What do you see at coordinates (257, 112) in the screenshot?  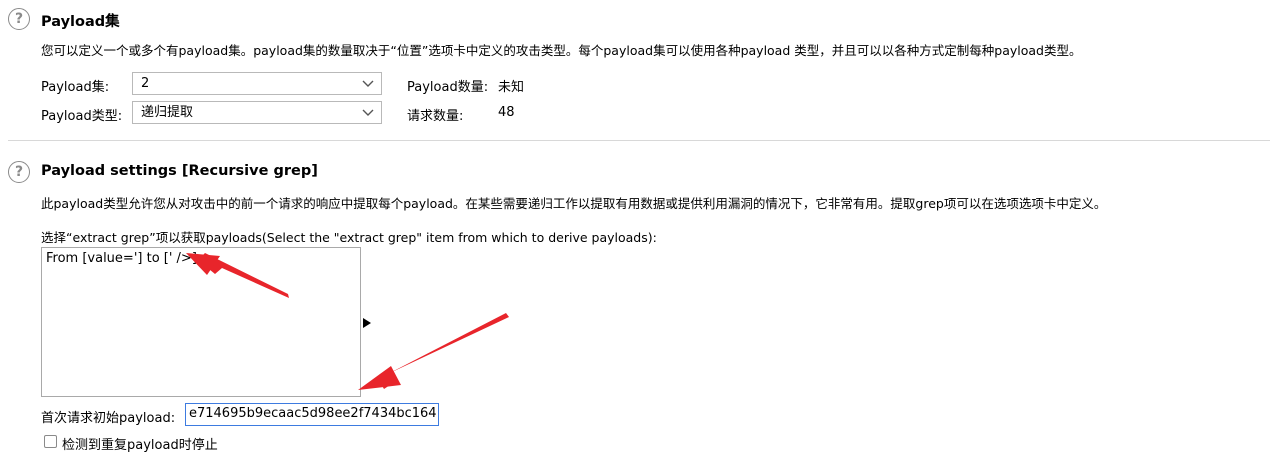 I see `payload-type-select: 递归提取` at bounding box center [257, 112].